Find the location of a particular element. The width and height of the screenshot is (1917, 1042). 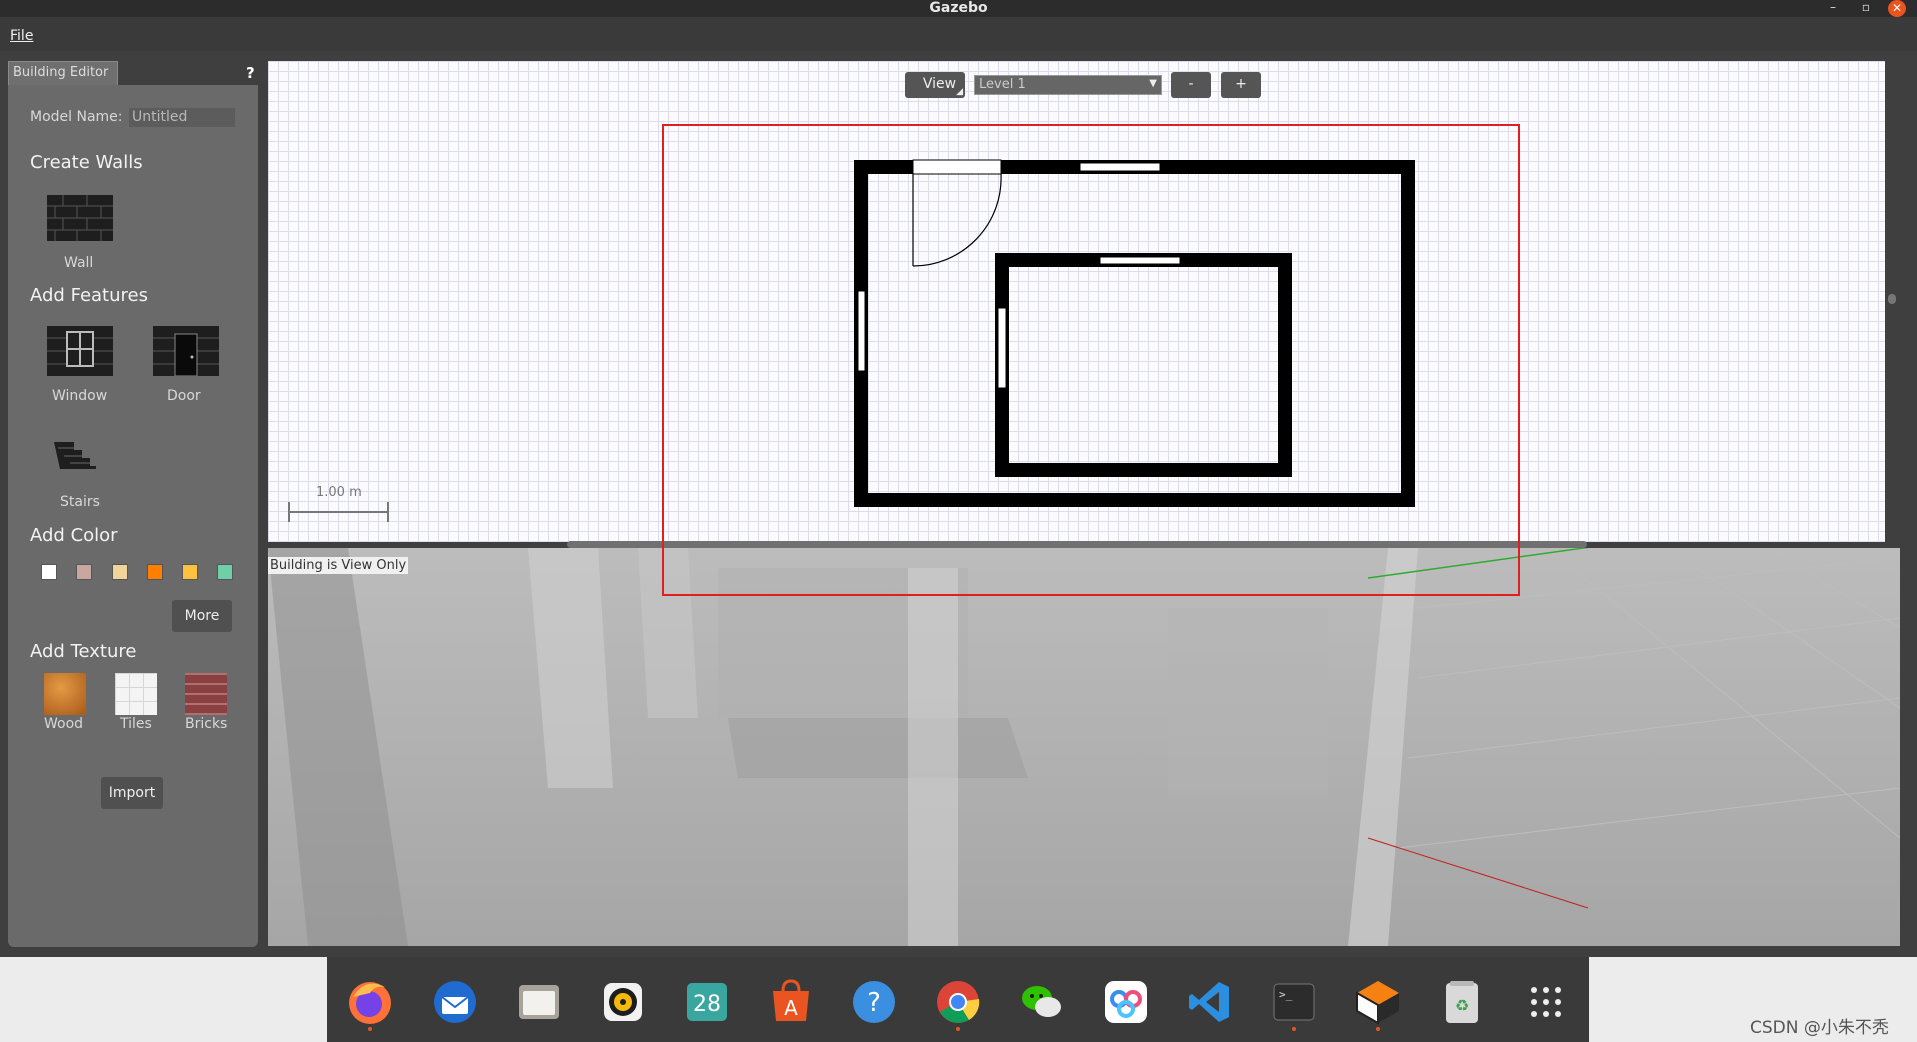

dropdown-corner-icon: ◢ is located at coordinates (959, 92).